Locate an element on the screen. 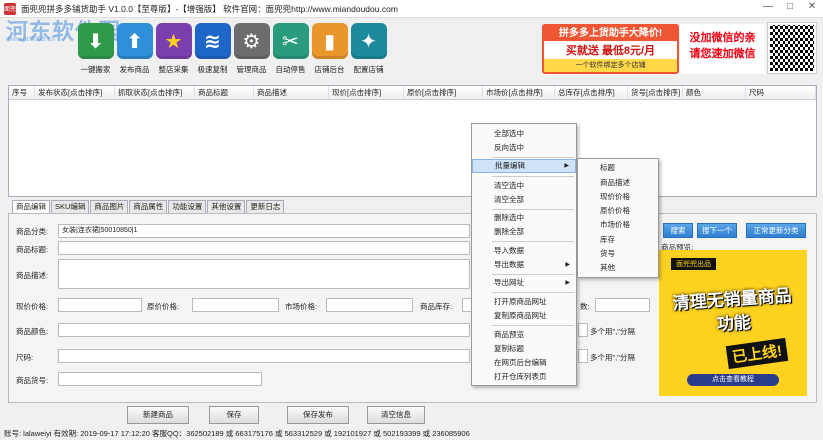 This screenshot has width=823, height=440. col-desc: 商品描述 is located at coordinates (291, 92).